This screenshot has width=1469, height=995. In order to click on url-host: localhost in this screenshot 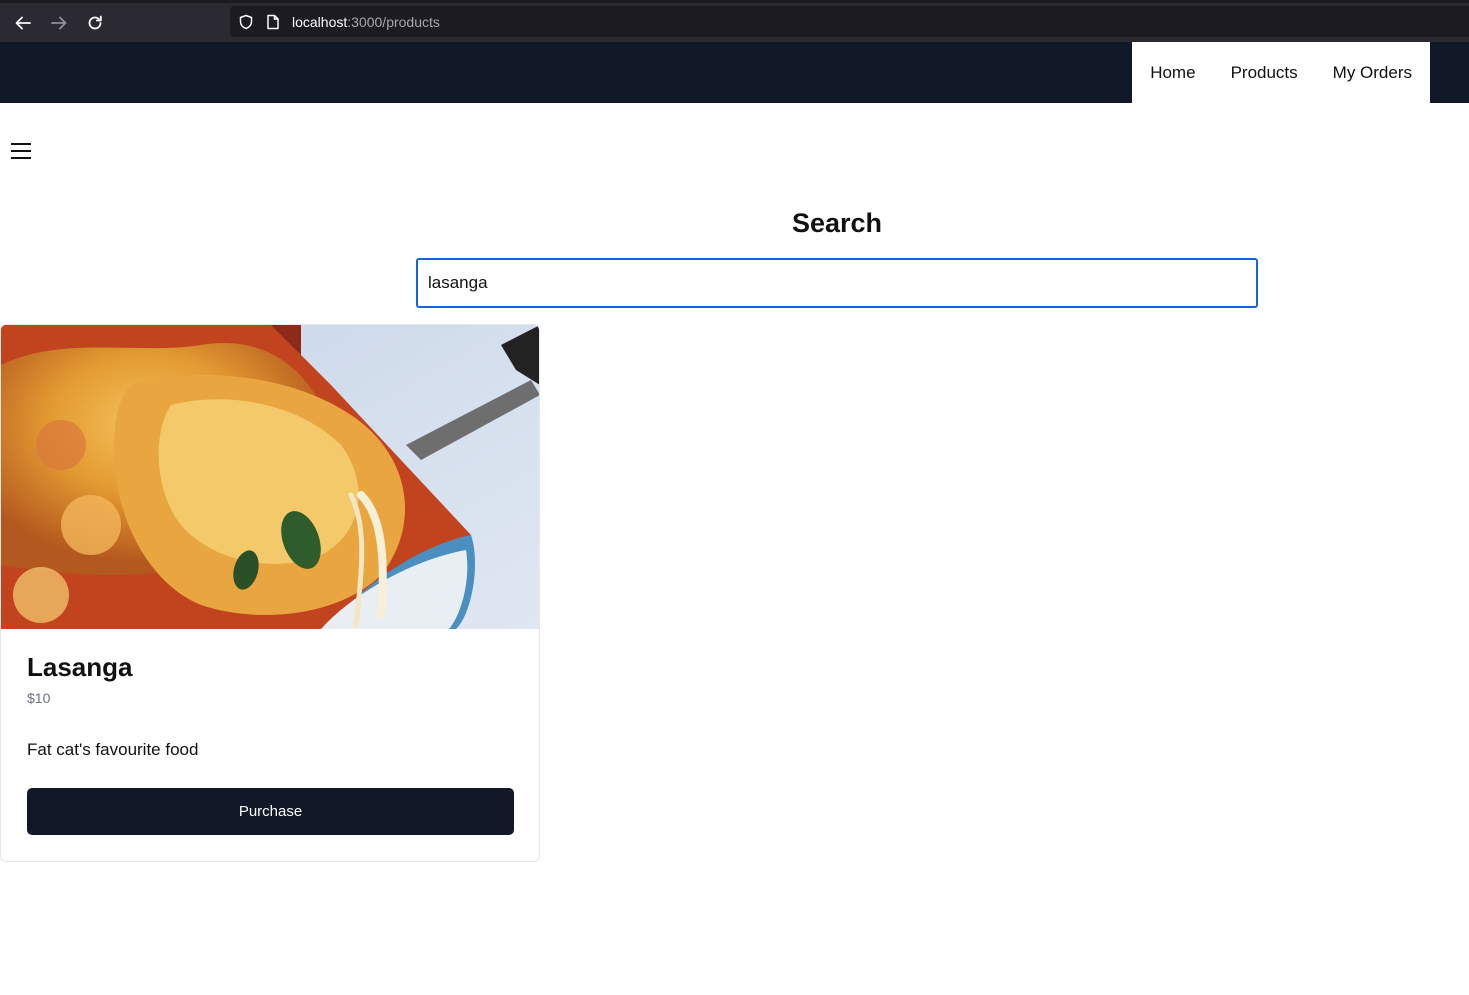, I will do `click(320, 22)`.